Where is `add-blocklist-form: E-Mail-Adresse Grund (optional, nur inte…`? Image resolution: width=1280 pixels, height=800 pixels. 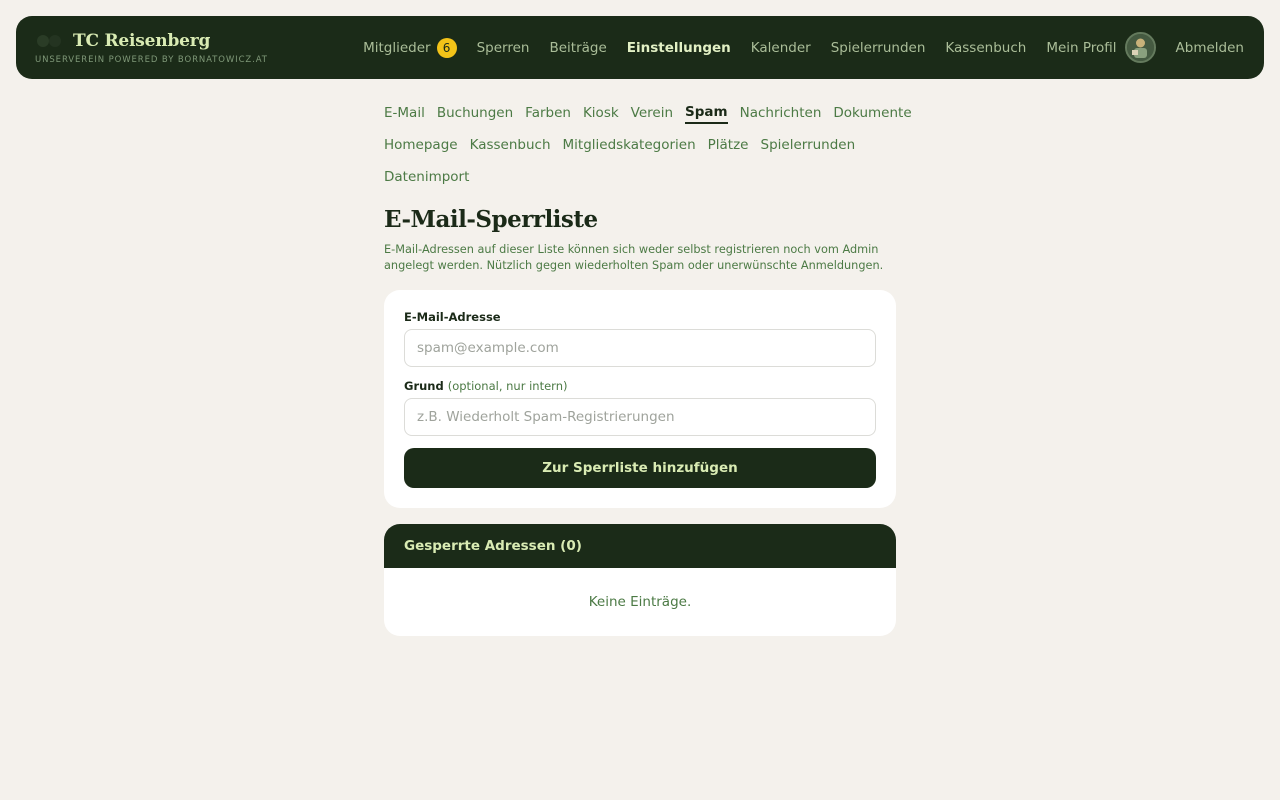
add-blocklist-form: E-Mail-Adresse Grund (optional, nur inte… is located at coordinates (640, 399).